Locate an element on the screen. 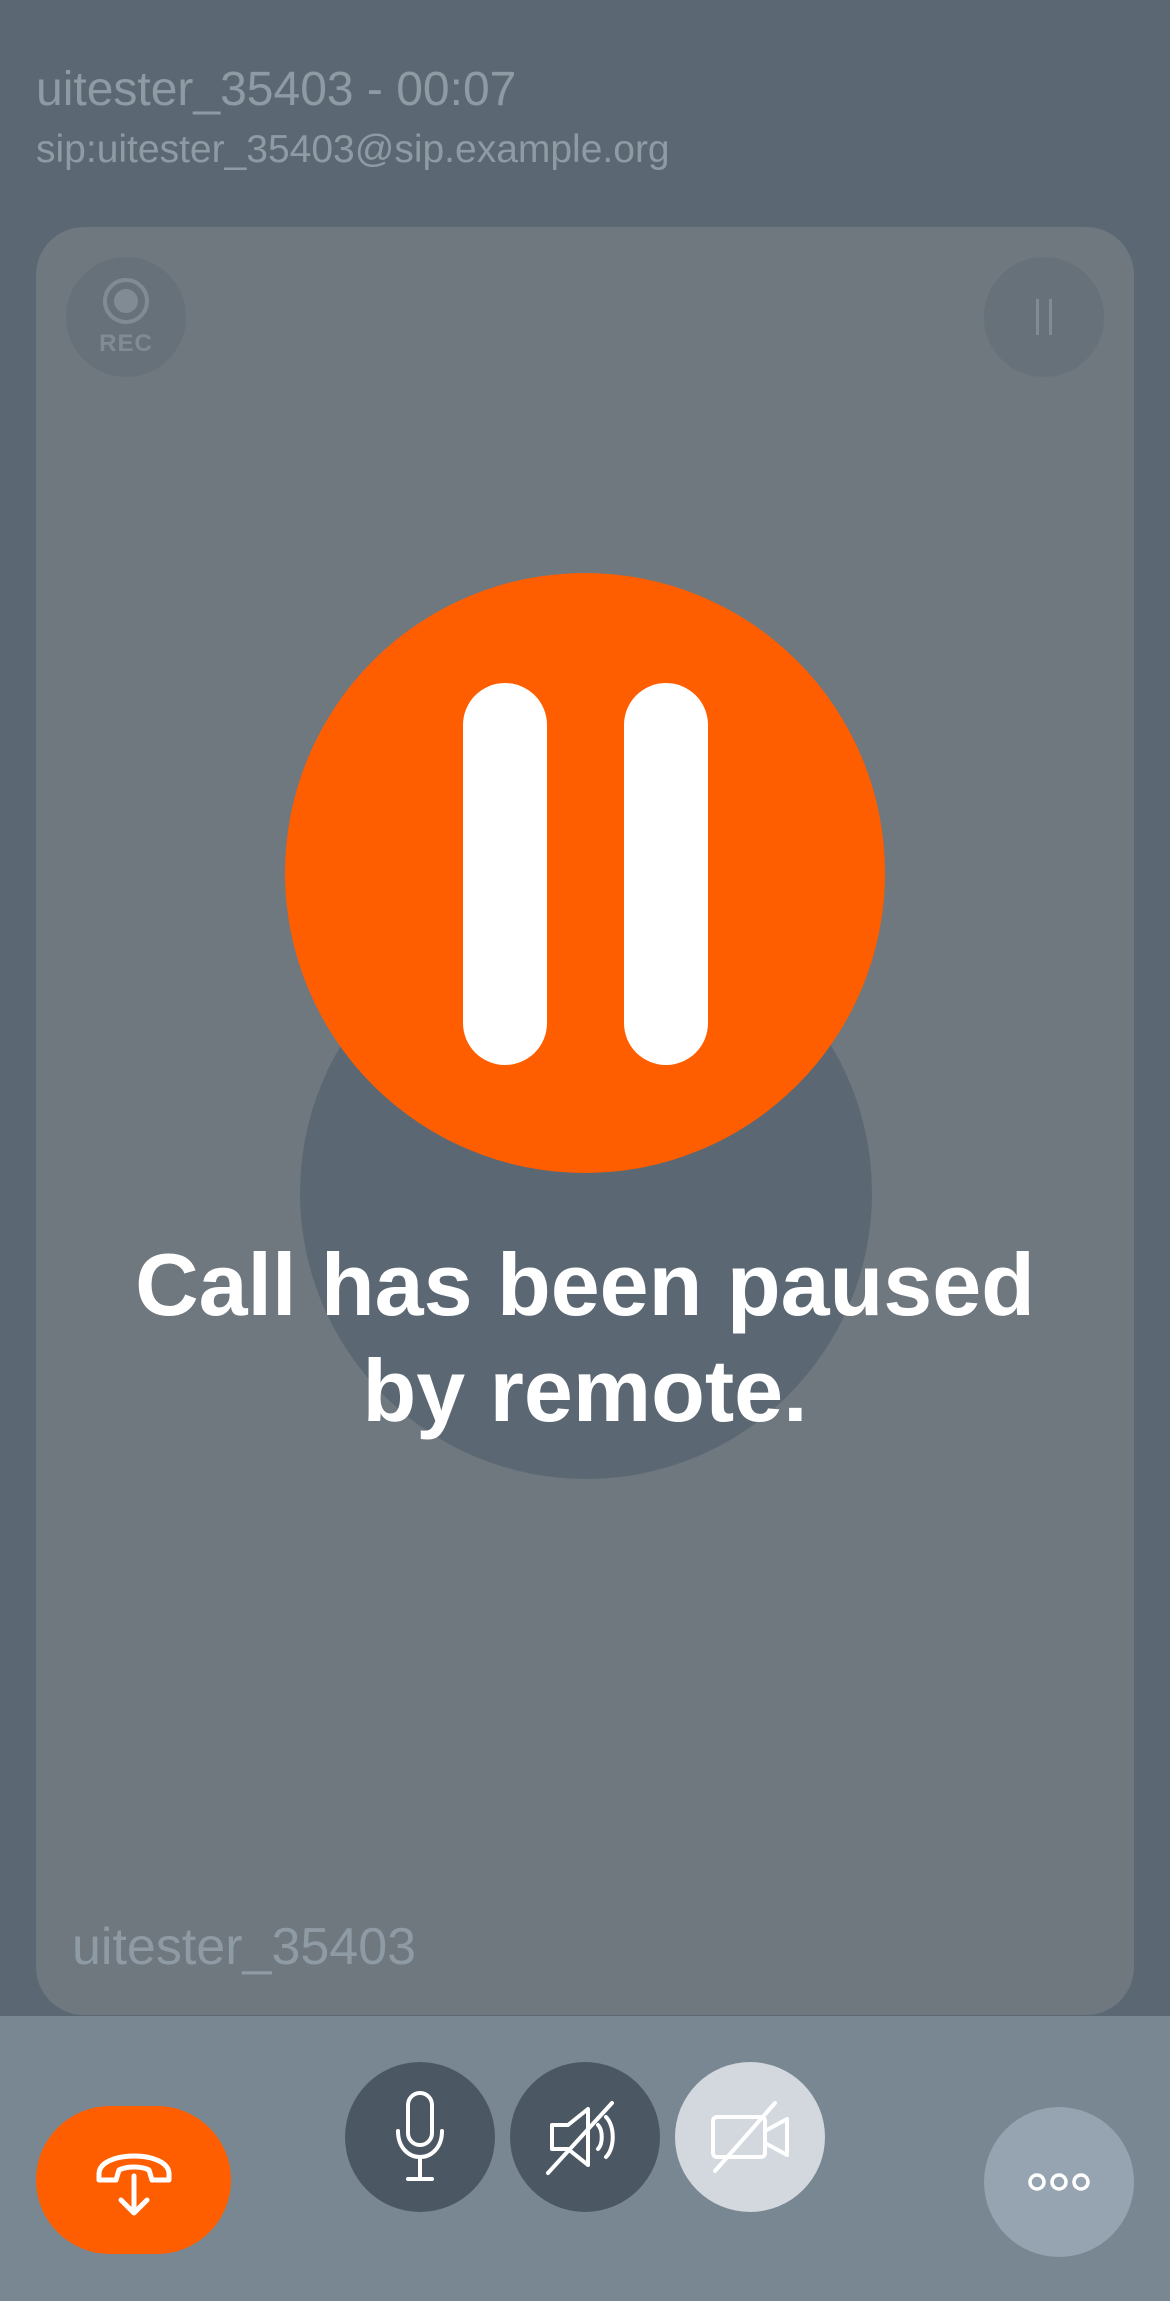 This screenshot has width=1170, height=2301. participant-name: uitester_35403 is located at coordinates (244, 1947).